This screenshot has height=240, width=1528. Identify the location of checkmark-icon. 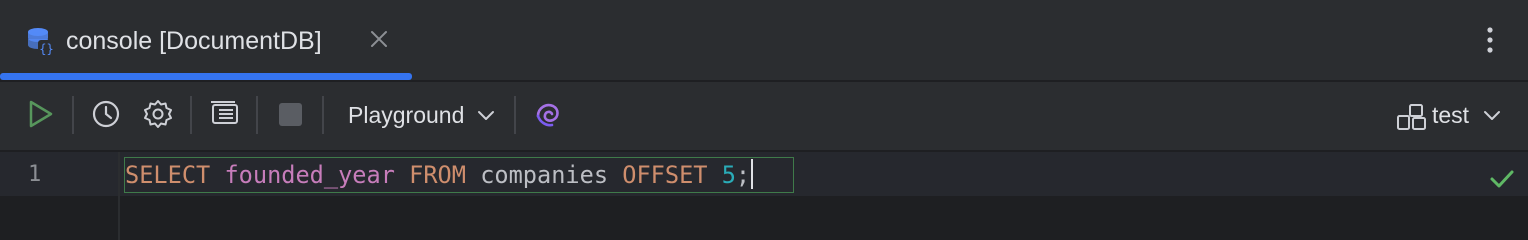
(1502, 179).